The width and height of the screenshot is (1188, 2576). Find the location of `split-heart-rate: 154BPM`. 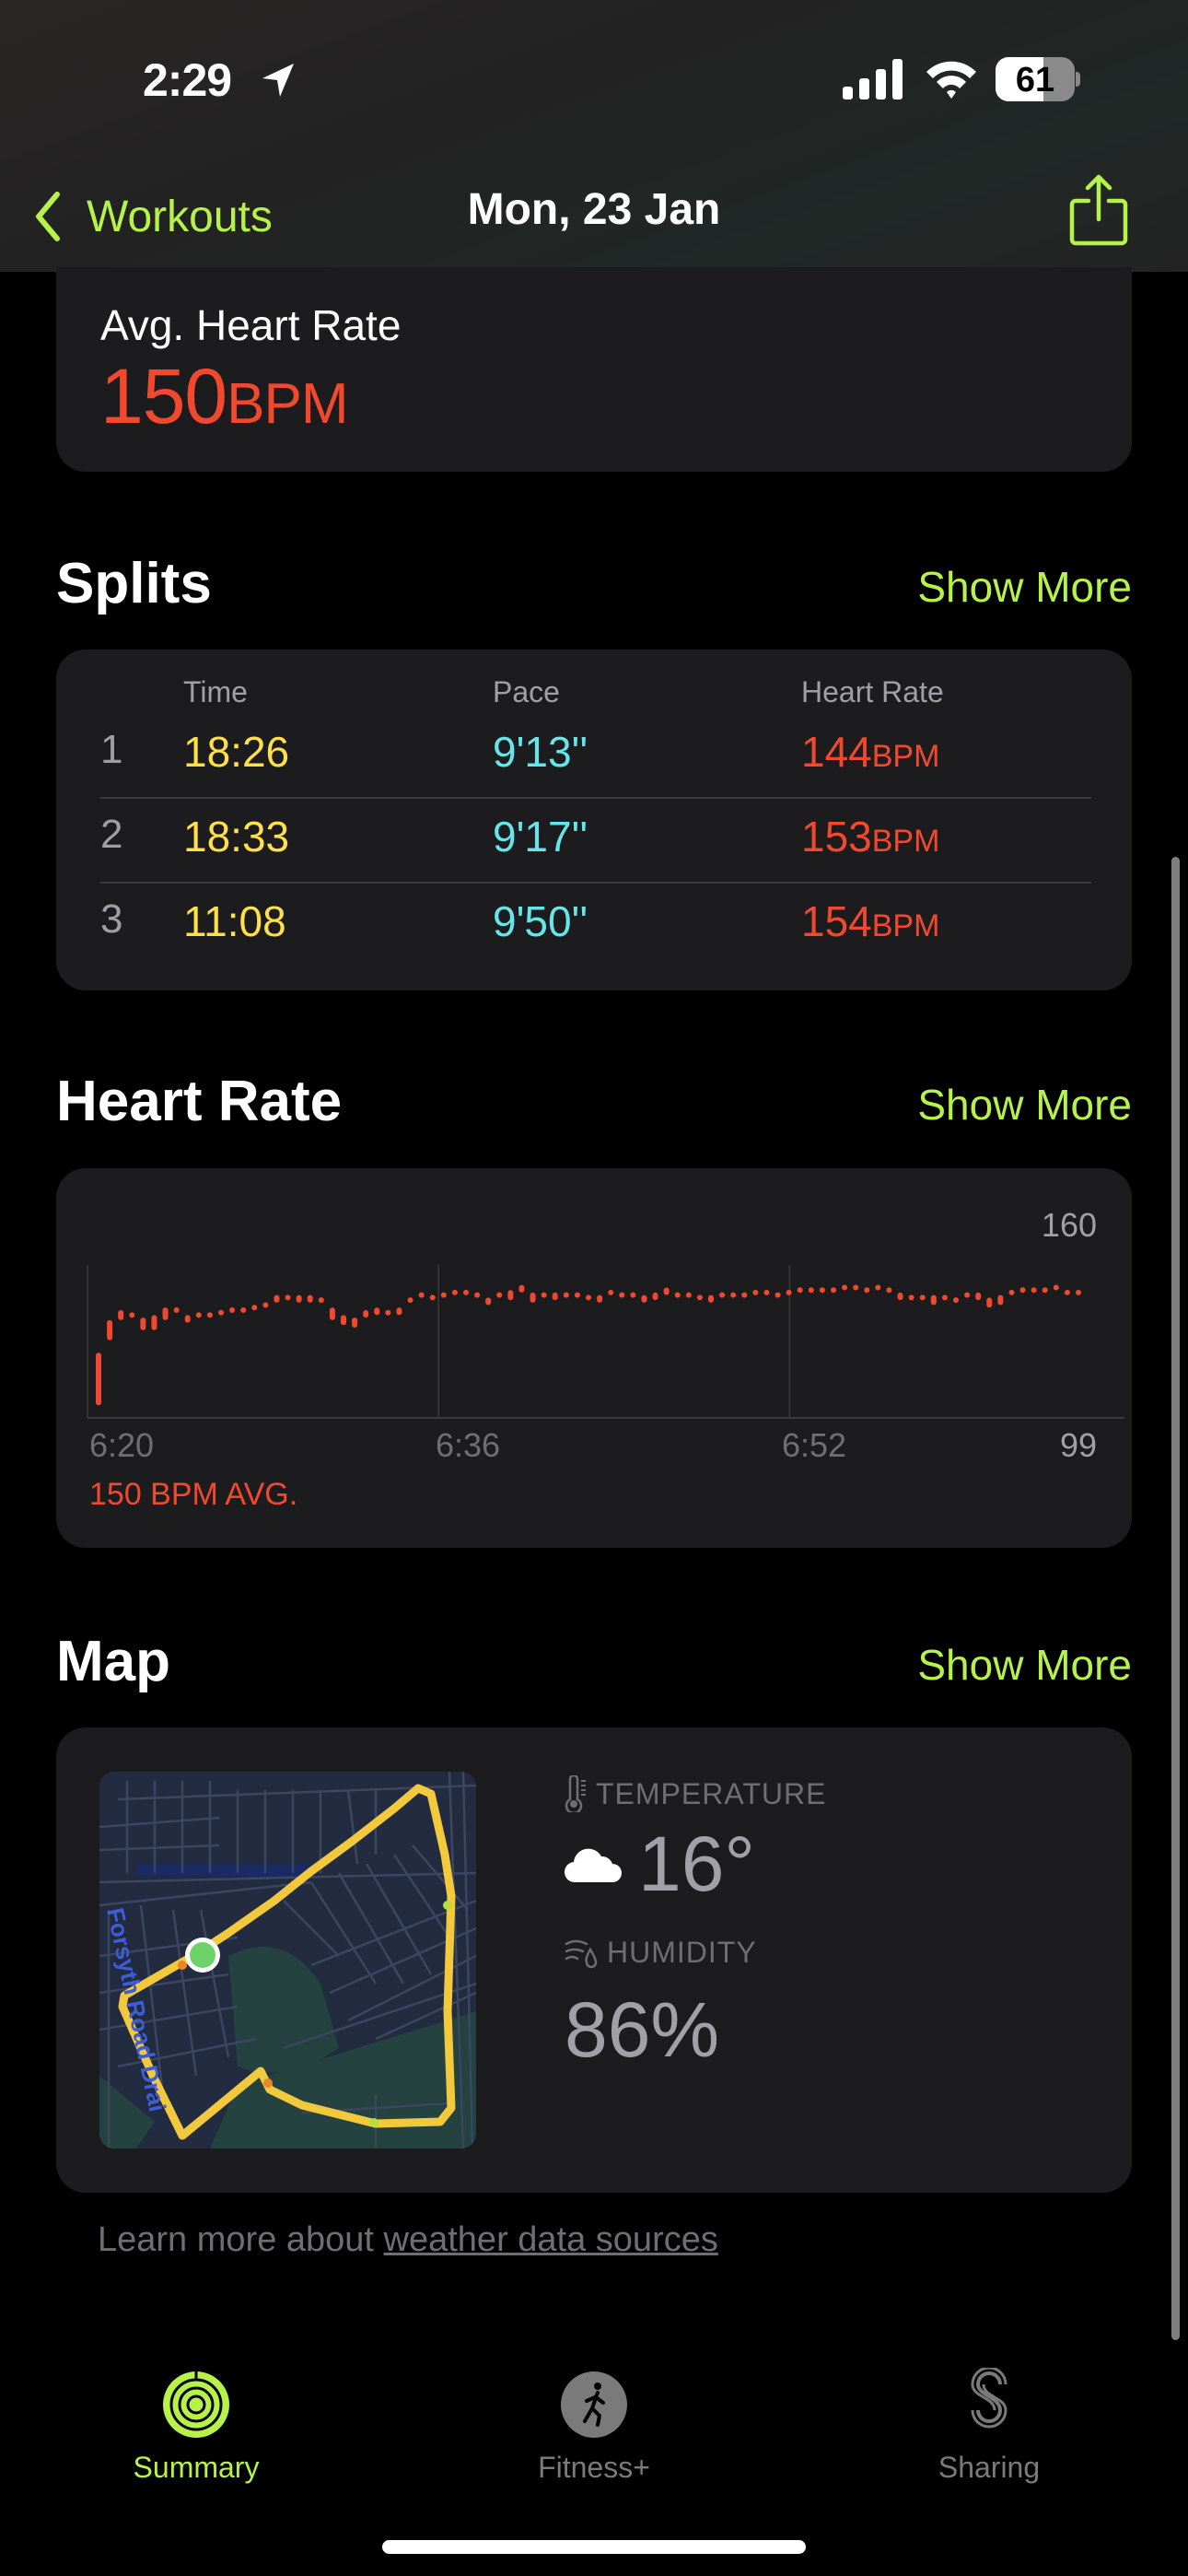

split-heart-rate: 154BPM is located at coordinates (870, 921).